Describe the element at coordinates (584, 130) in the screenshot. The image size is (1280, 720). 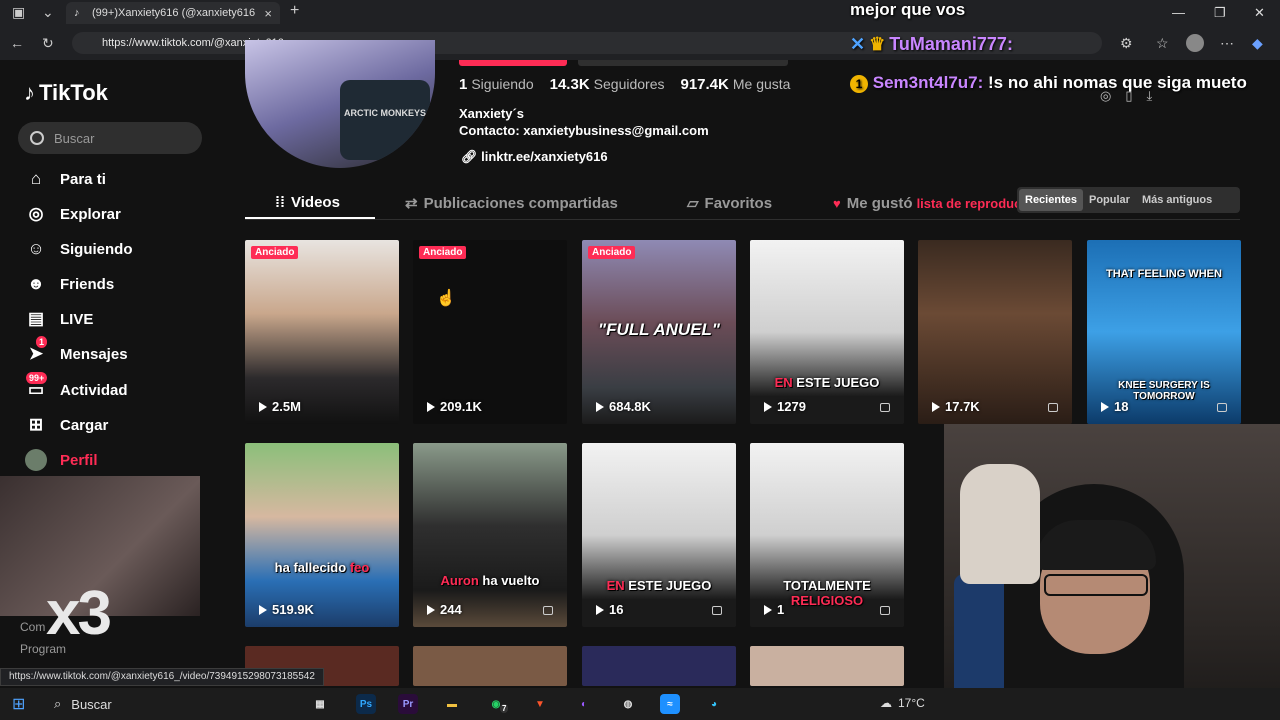
I see `bio-line: Contacto: xanxietybusiness@gmail.com` at that location.